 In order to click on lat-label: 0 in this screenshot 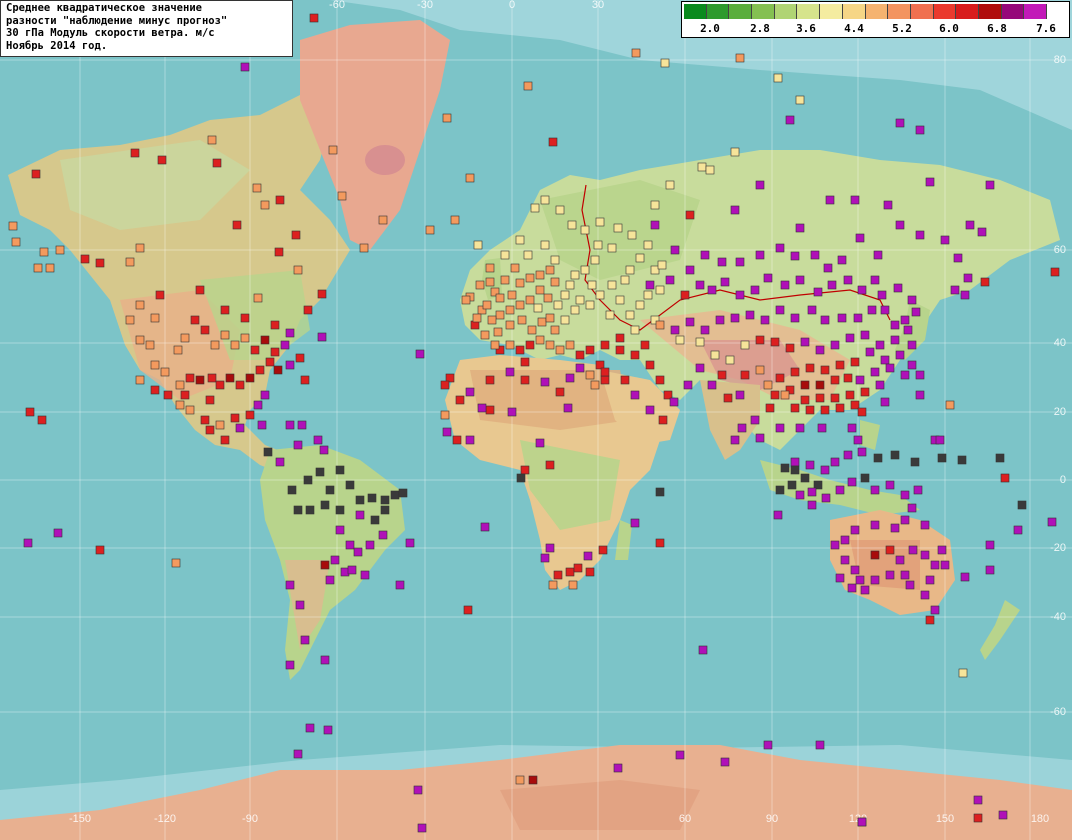, I will do `click(1063, 480)`.